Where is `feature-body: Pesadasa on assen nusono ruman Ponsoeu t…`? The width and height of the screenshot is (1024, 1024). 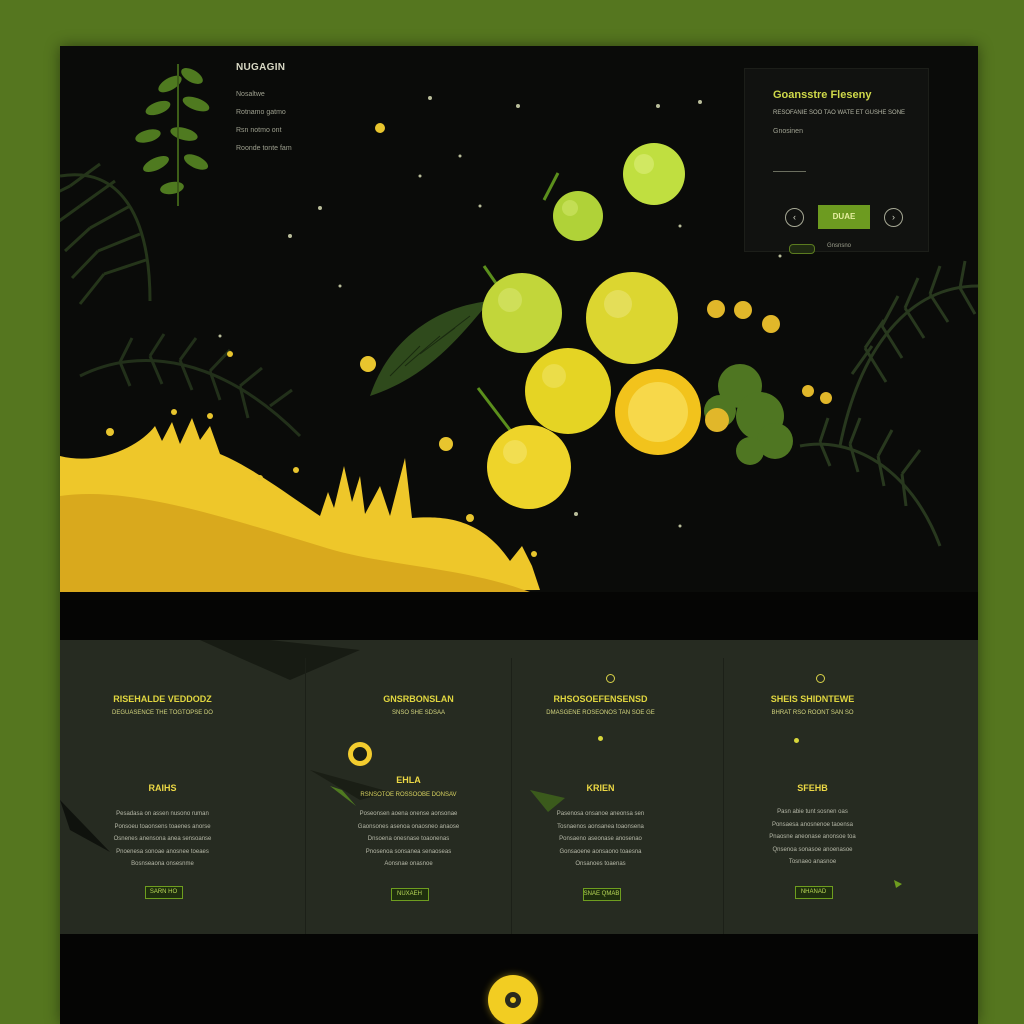
feature-body: Pesadasa on assen nusono ruman Ponsoeu t… is located at coordinates (162, 839).